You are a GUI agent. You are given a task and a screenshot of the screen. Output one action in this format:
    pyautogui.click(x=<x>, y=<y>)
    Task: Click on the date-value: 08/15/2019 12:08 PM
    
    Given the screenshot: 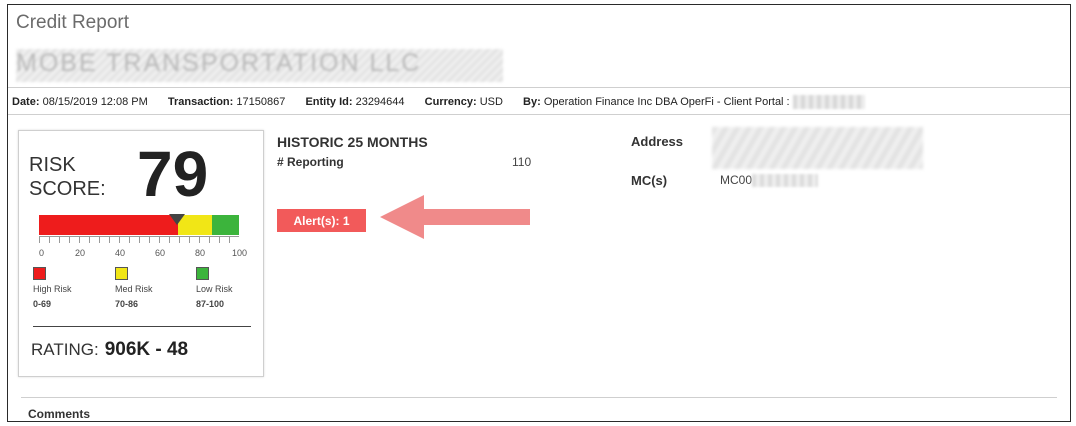 What is the action you would take?
    pyautogui.click(x=95, y=102)
    